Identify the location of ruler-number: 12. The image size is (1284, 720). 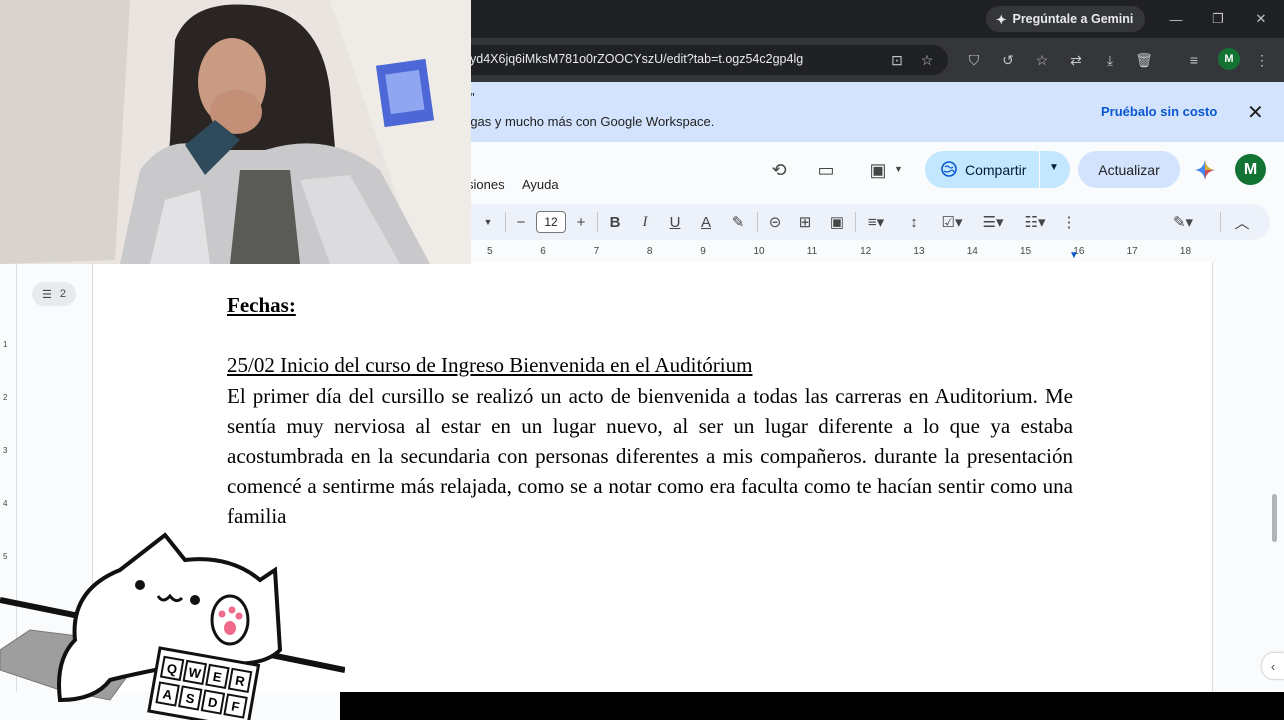
(866, 251).